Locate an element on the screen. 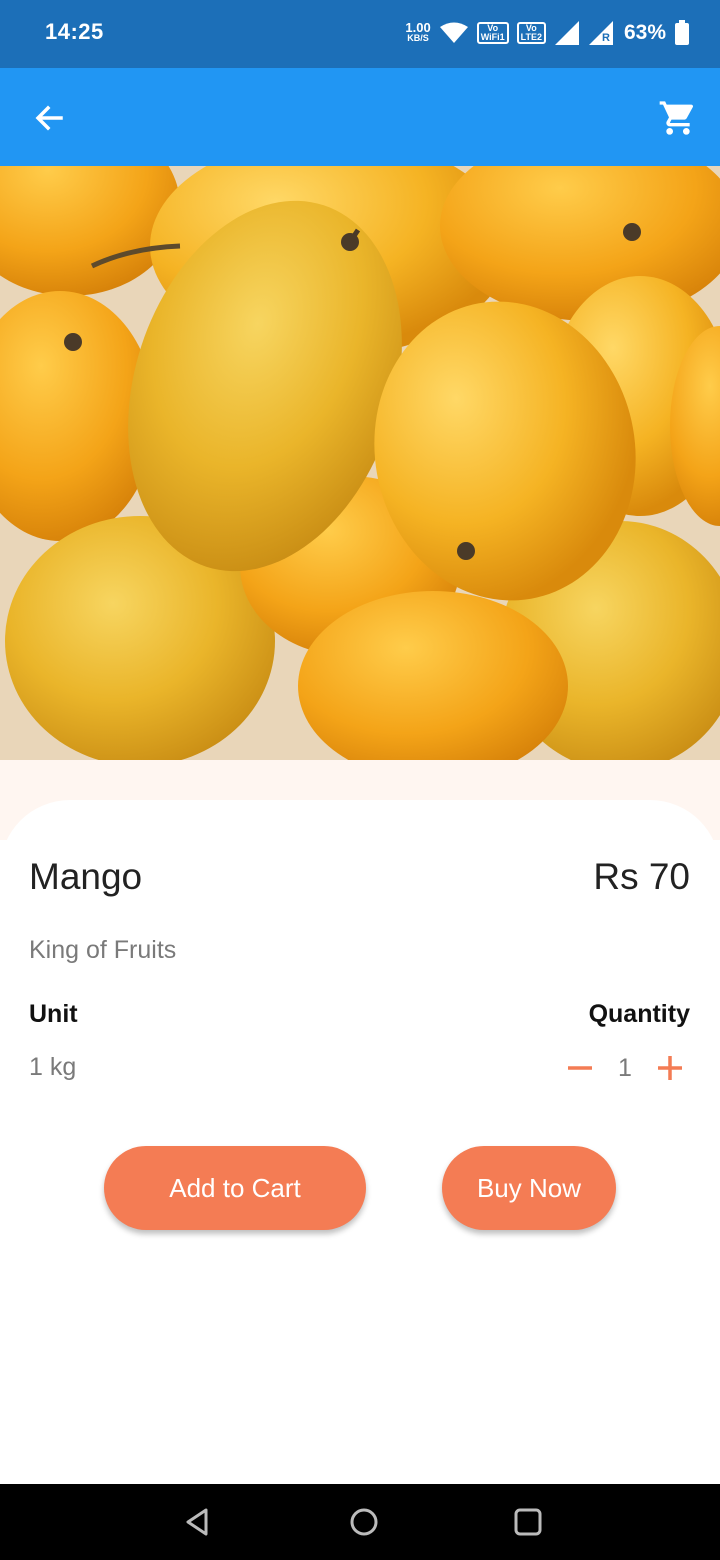 Image resolution: width=720 pixels, height=1560 pixels. plus-icon is located at coordinates (670, 1068).